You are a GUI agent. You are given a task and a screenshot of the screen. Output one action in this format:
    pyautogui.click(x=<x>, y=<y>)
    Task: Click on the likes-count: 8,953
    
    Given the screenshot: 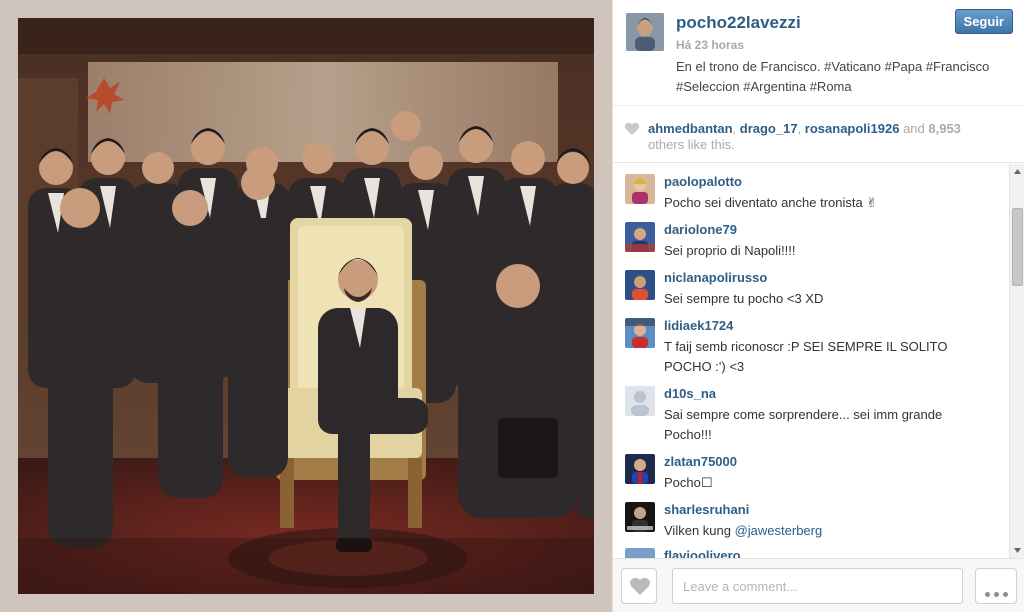 What is the action you would take?
    pyautogui.click(x=944, y=128)
    